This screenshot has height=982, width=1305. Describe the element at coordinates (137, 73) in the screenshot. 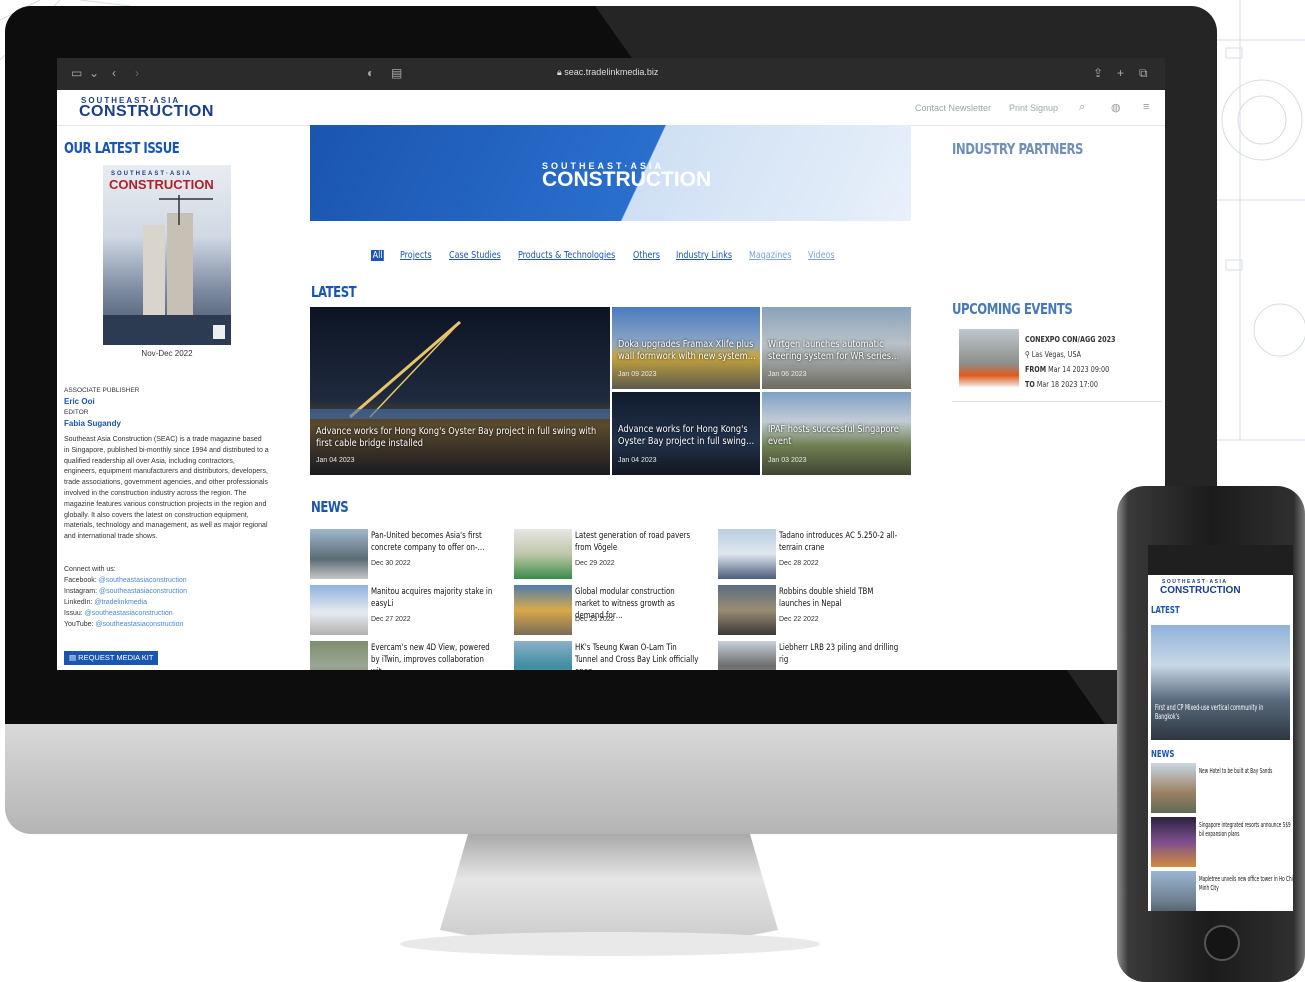

I see `forward-icon: ›` at that location.